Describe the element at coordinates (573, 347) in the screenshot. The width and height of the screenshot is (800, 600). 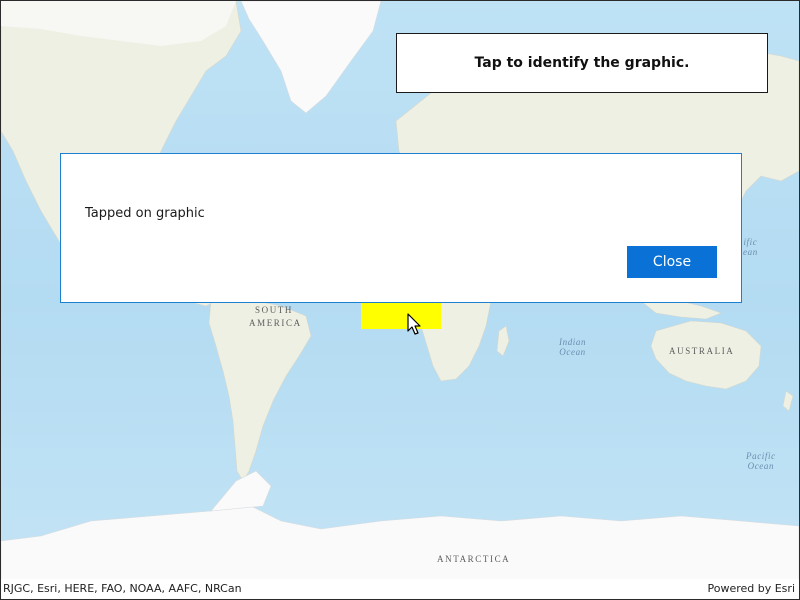
I see `map-label-indian-ocean: Indian Ocean` at that location.